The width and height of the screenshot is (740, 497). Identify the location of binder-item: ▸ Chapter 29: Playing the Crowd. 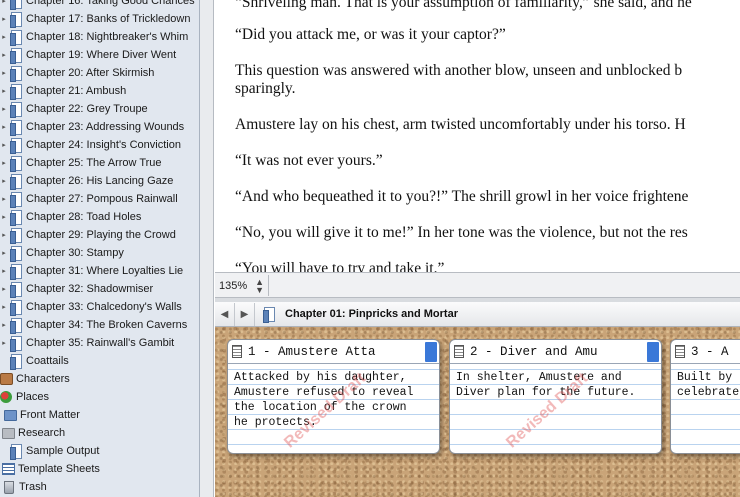
(88, 235).